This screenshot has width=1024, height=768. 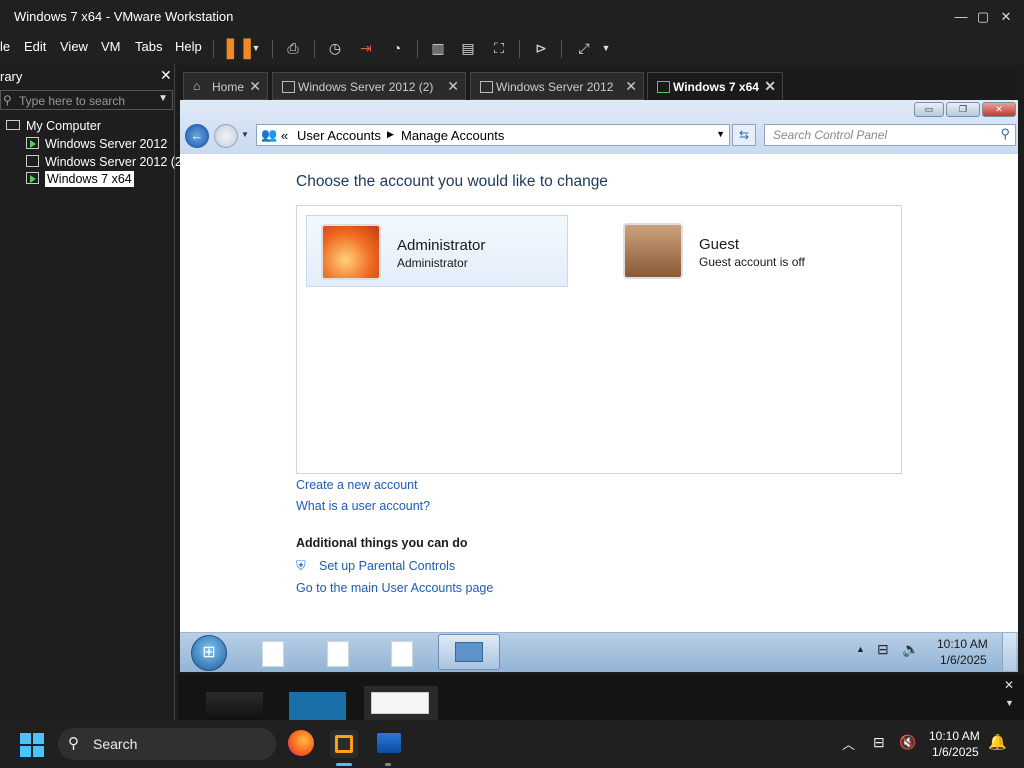 I want to click on host-clock-time: 10:10 AM, so click(x=954, y=736).